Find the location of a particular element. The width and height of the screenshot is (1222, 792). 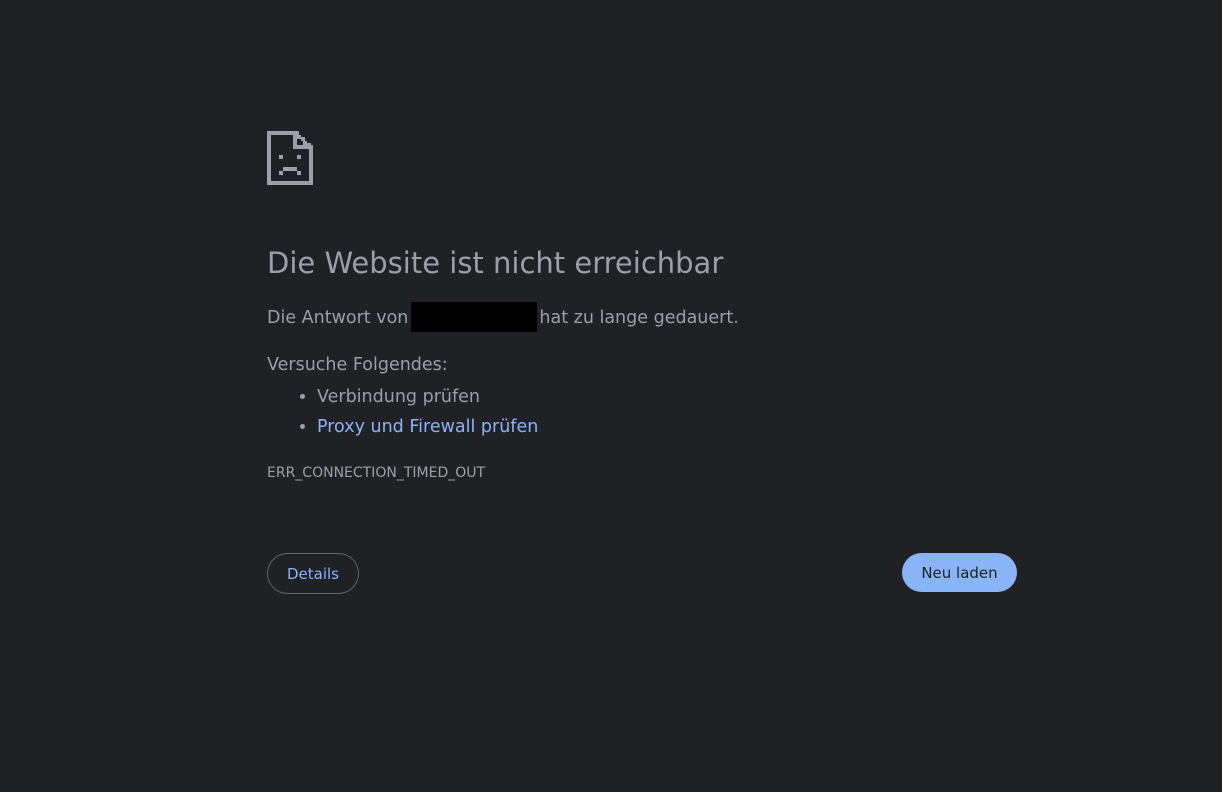

summary-prefix: Die Antwort von is located at coordinates (338, 318).